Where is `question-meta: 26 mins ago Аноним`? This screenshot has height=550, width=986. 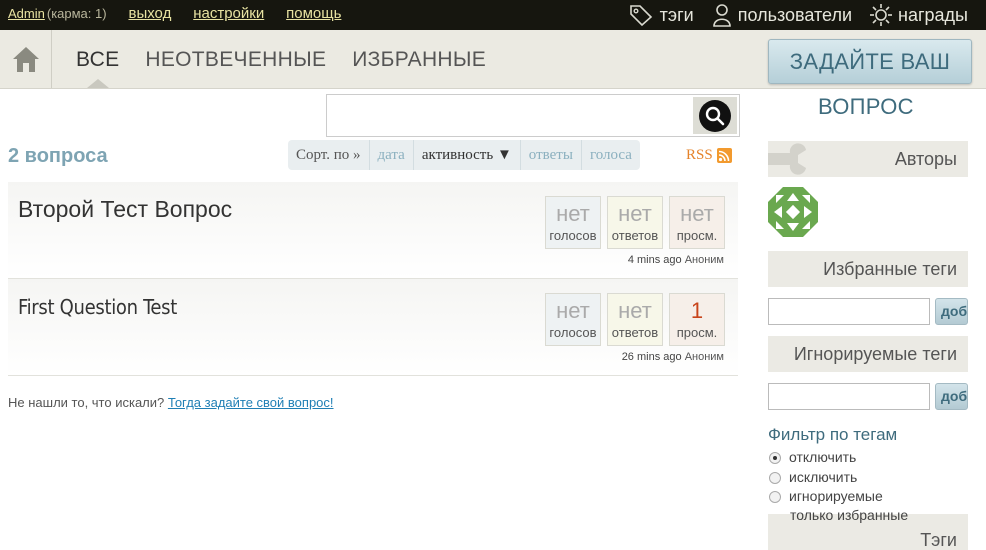
question-meta: 26 mins ago Аноним is located at coordinates (673, 357).